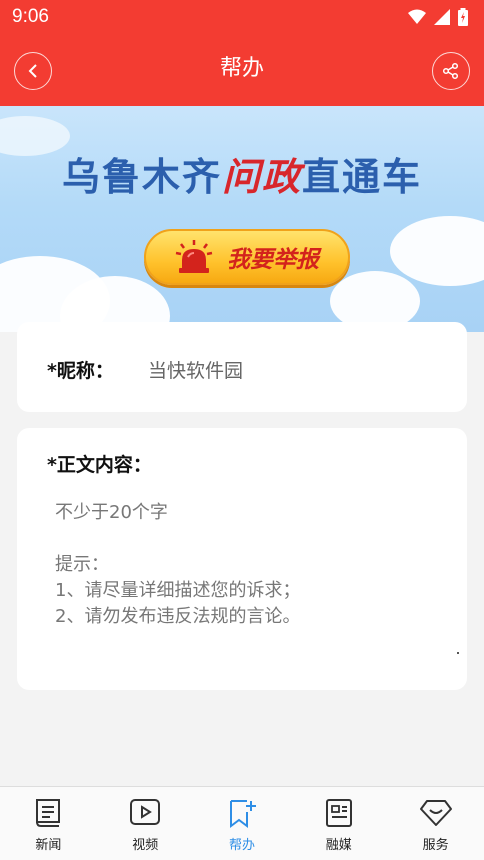 This screenshot has height=860, width=484. What do you see at coordinates (30, 16) in the screenshot?
I see `status-time: 9:06` at bounding box center [30, 16].